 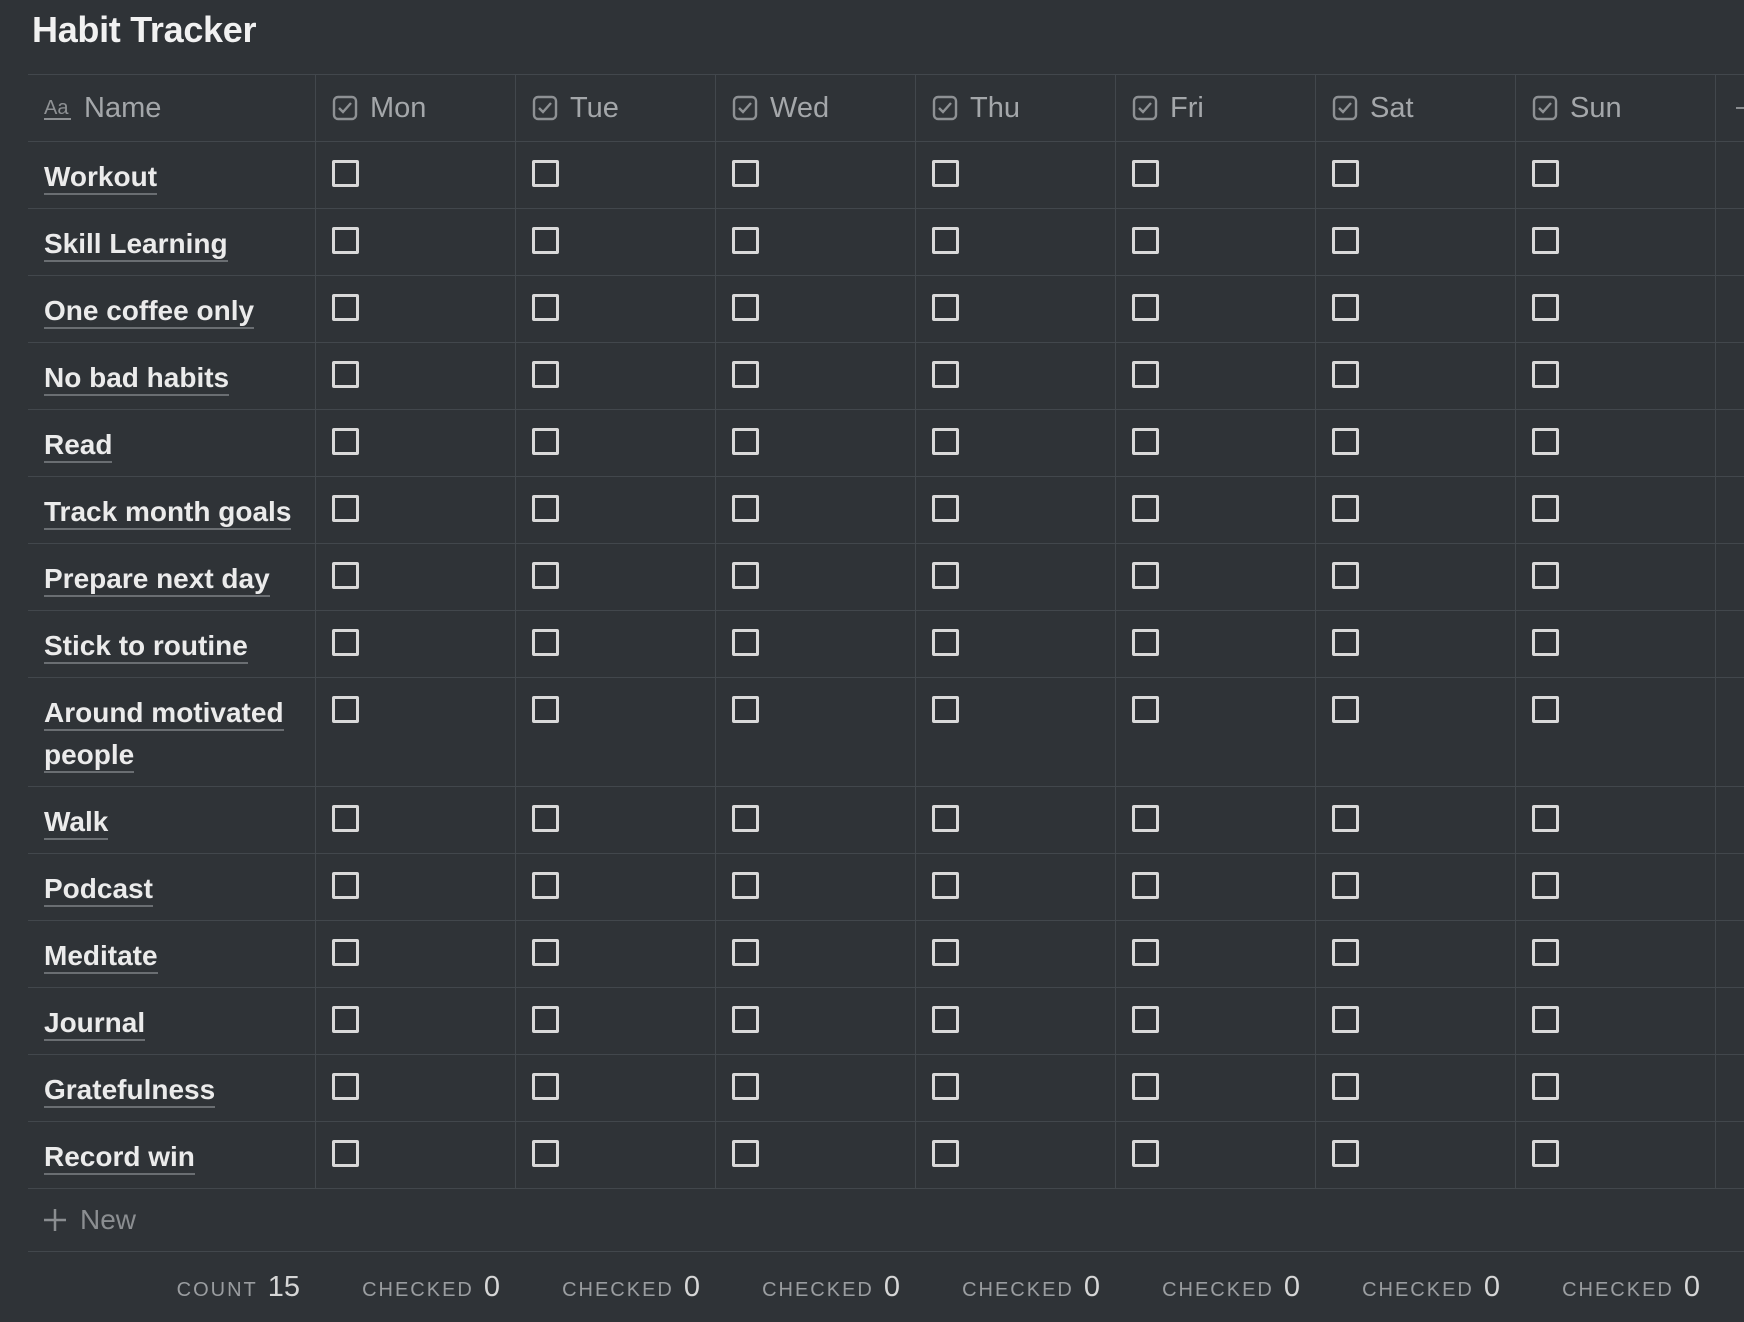 What do you see at coordinates (1016, 108) in the screenshot?
I see `column-header-thu: Thu` at bounding box center [1016, 108].